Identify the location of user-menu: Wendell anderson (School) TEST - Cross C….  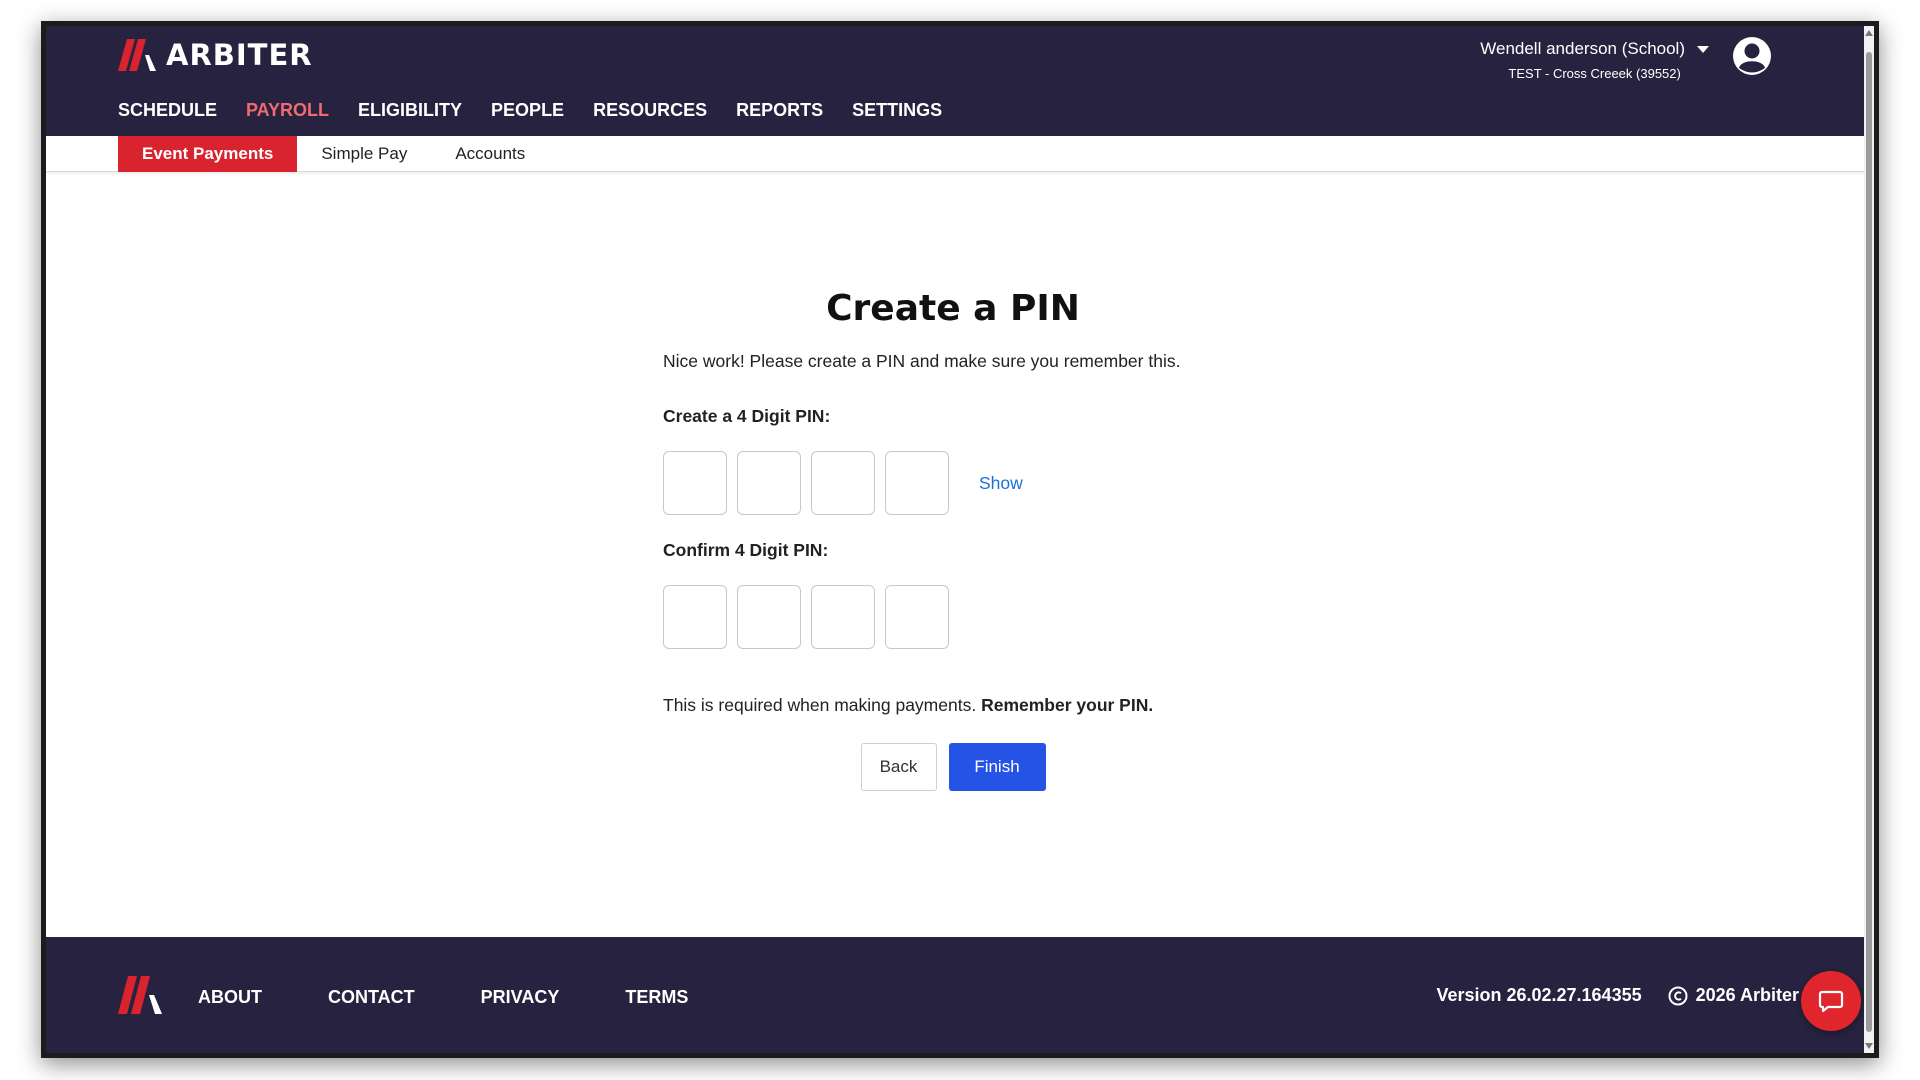
(1594, 60).